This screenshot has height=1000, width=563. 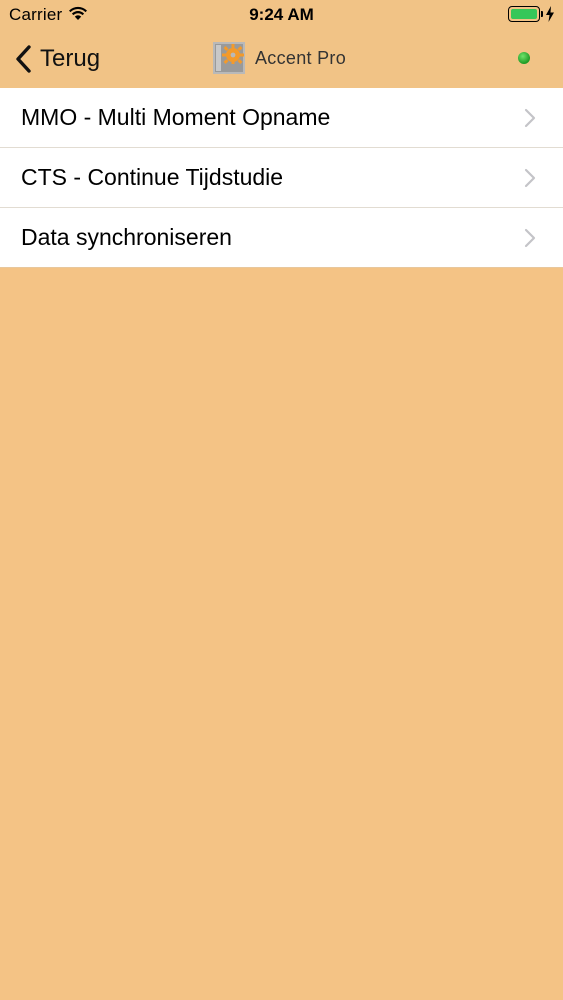 I want to click on status-bar: Carrier 9:24 AM, so click(x=281, y=15).